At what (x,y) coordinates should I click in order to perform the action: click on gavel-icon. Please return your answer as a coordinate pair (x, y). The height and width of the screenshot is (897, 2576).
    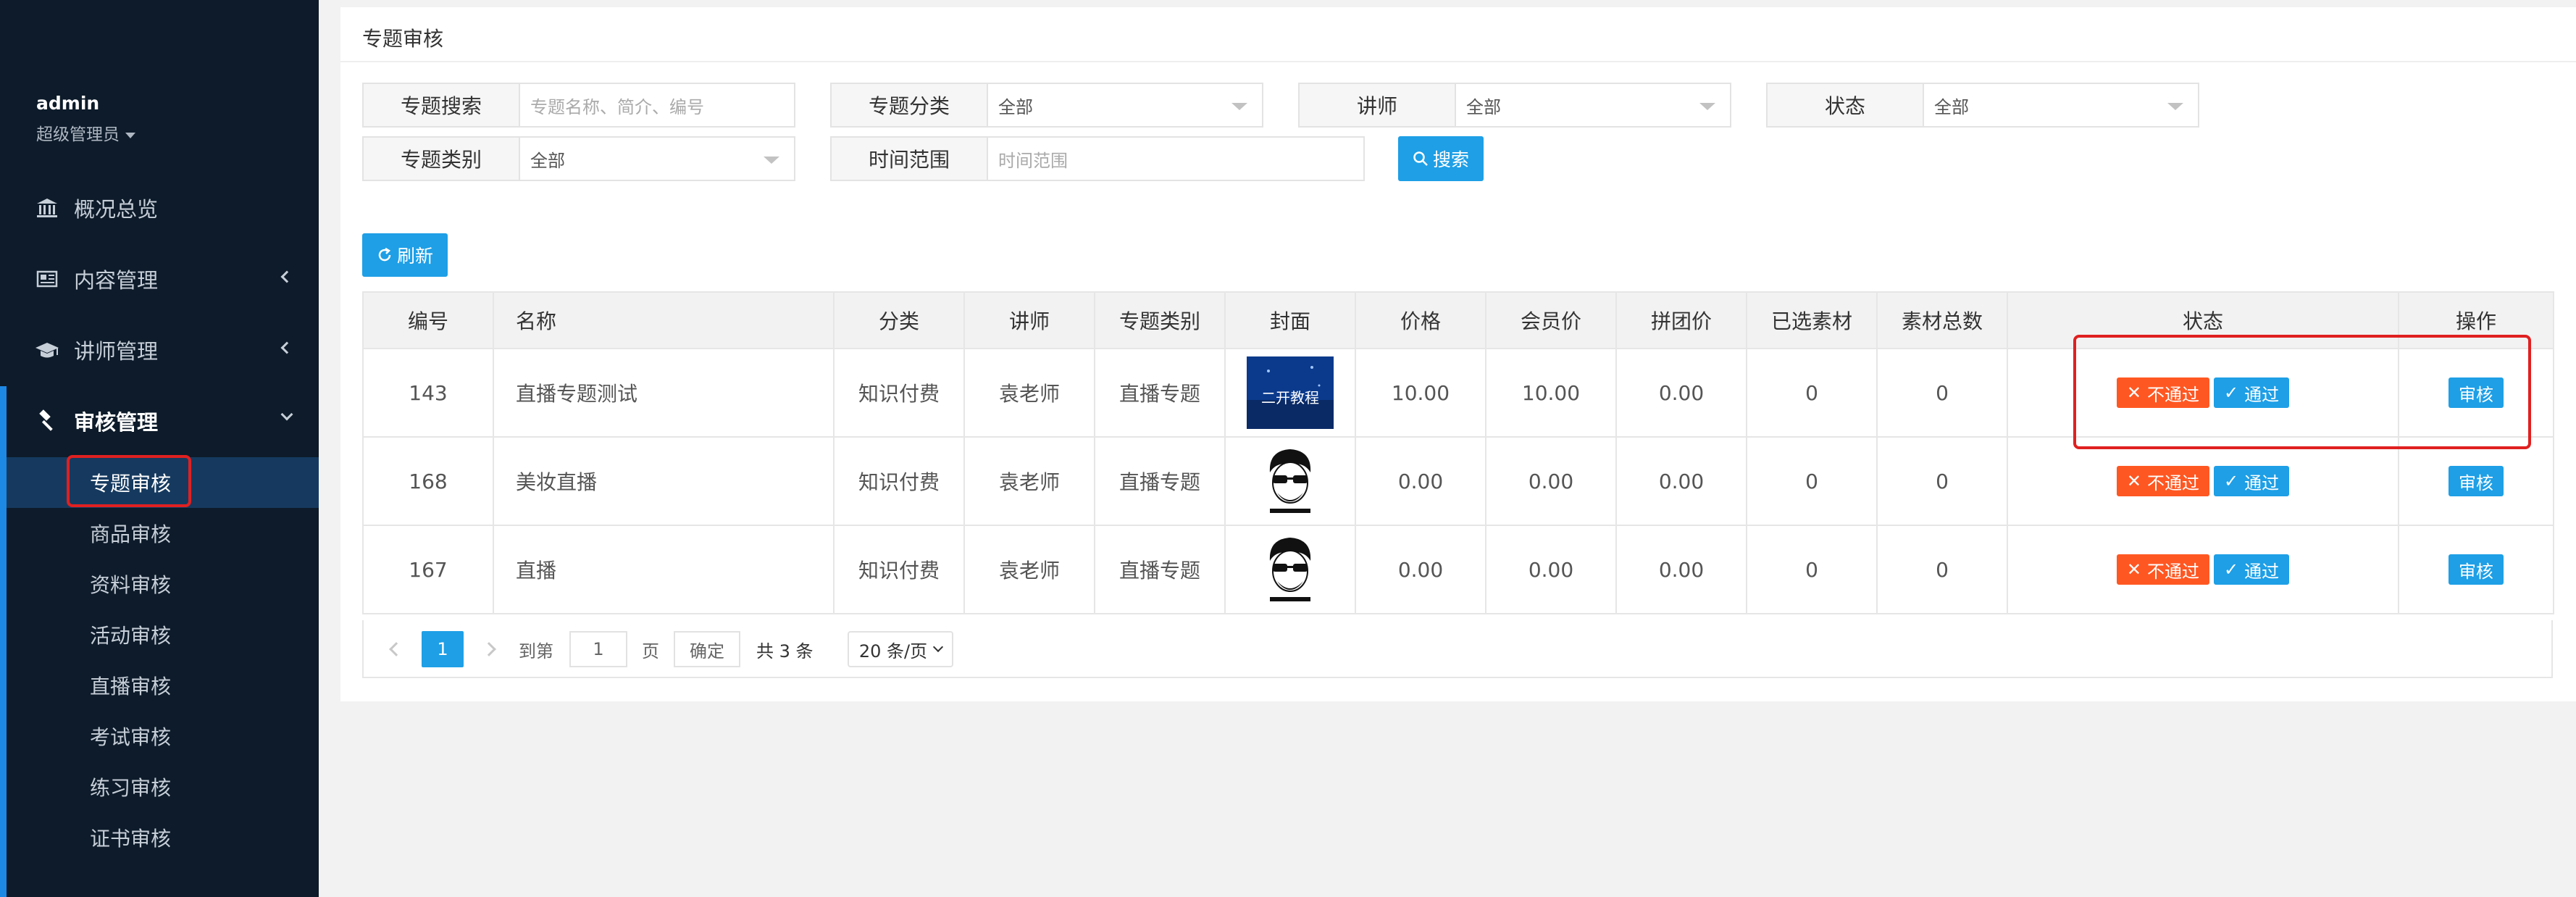
    Looking at the image, I should click on (47, 421).